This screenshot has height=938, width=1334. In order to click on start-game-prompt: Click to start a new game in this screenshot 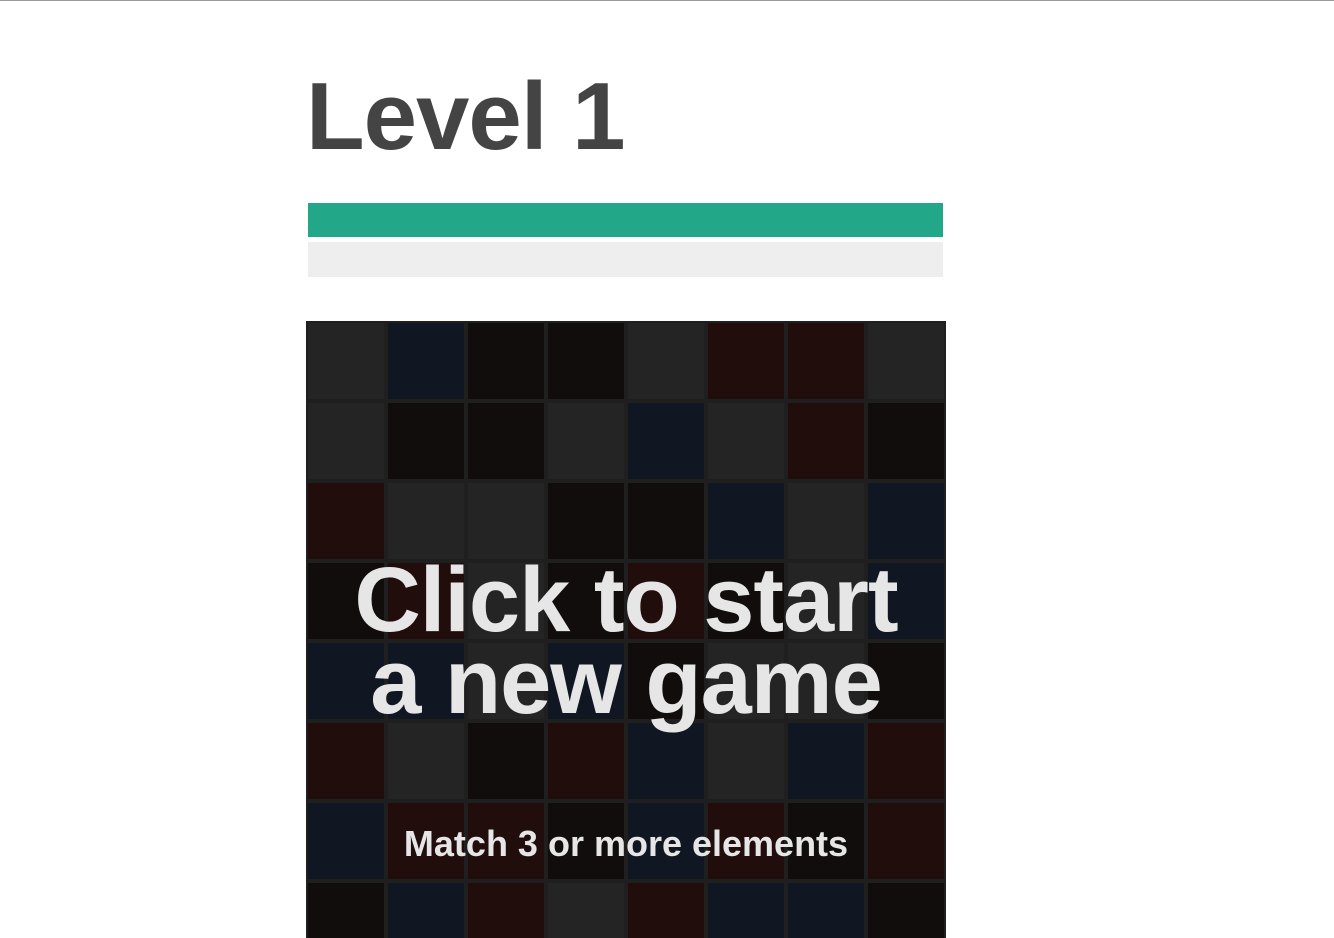, I will do `click(626, 641)`.